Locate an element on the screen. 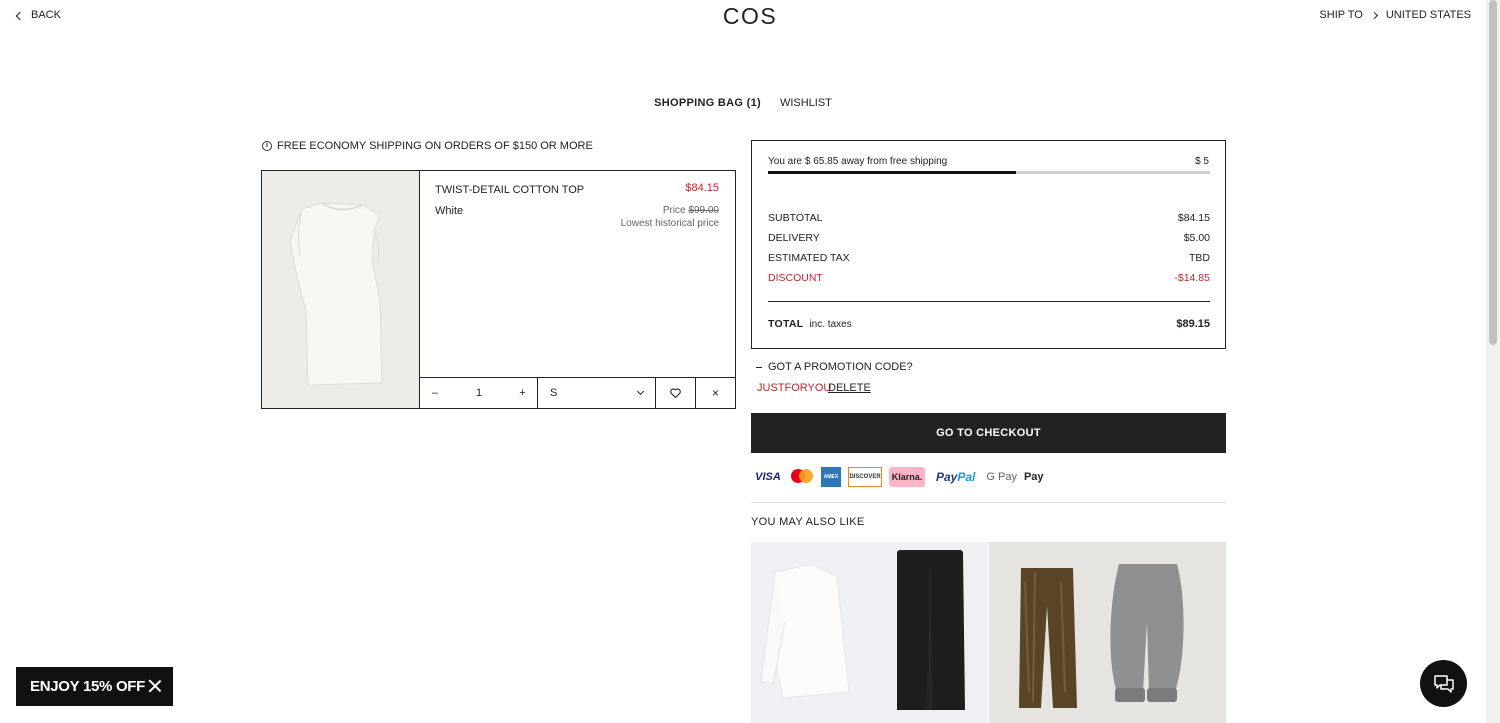  google-pay-icon: G Pay is located at coordinates (1001, 477).